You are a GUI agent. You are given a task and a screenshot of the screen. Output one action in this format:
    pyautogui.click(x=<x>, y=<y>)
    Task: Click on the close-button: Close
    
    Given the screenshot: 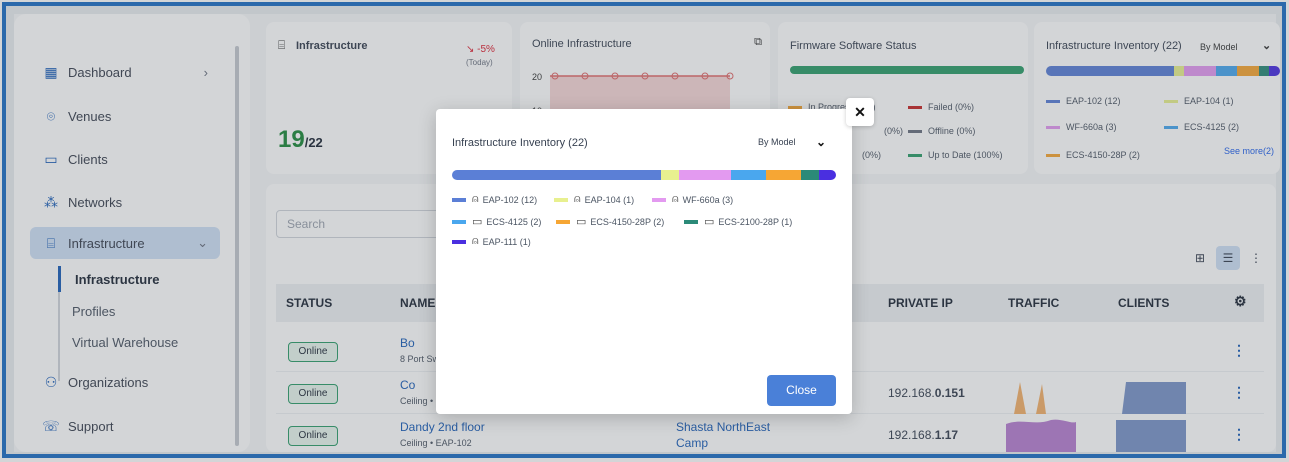 What is the action you would take?
    pyautogui.click(x=801, y=390)
    